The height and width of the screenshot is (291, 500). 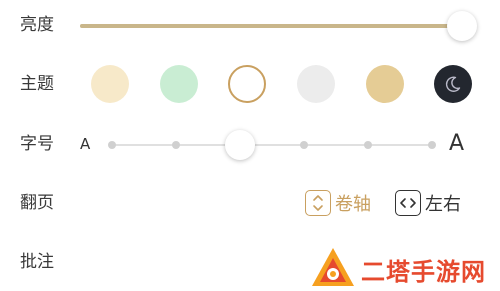 What do you see at coordinates (247, 84) in the screenshot?
I see `theme-swatch-white` at bounding box center [247, 84].